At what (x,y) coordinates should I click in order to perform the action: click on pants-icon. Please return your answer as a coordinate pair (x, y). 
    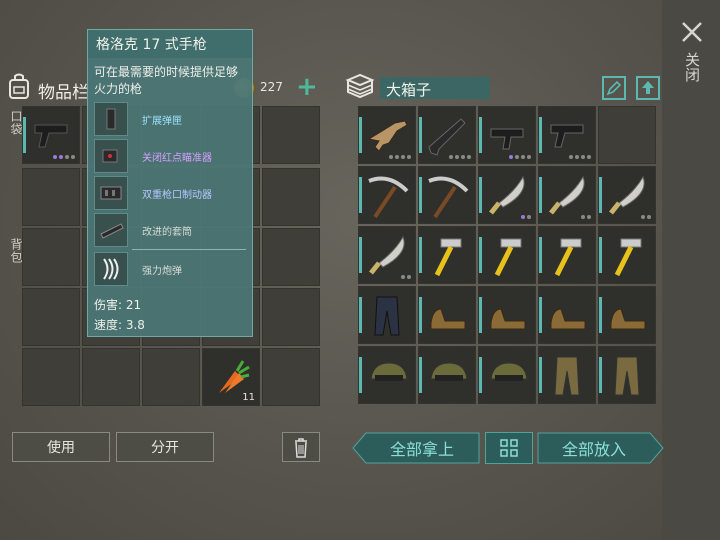
    Looking at the image, I should click on (387, 316).